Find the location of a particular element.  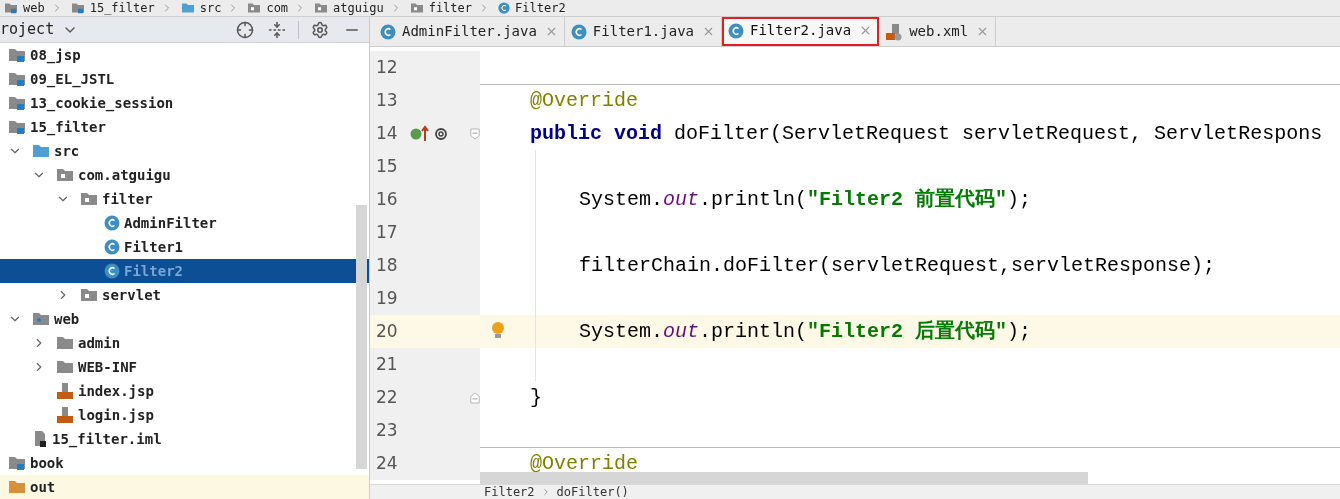

tree-item: web is located at coordinates (184, 319).